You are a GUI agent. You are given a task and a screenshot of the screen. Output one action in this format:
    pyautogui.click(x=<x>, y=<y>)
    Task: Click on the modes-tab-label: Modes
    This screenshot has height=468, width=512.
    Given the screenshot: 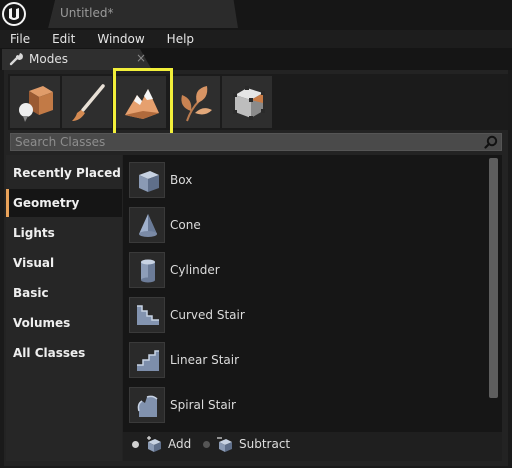 What is the action you would take?
    pyautogui.click(x=48, y=59)
    